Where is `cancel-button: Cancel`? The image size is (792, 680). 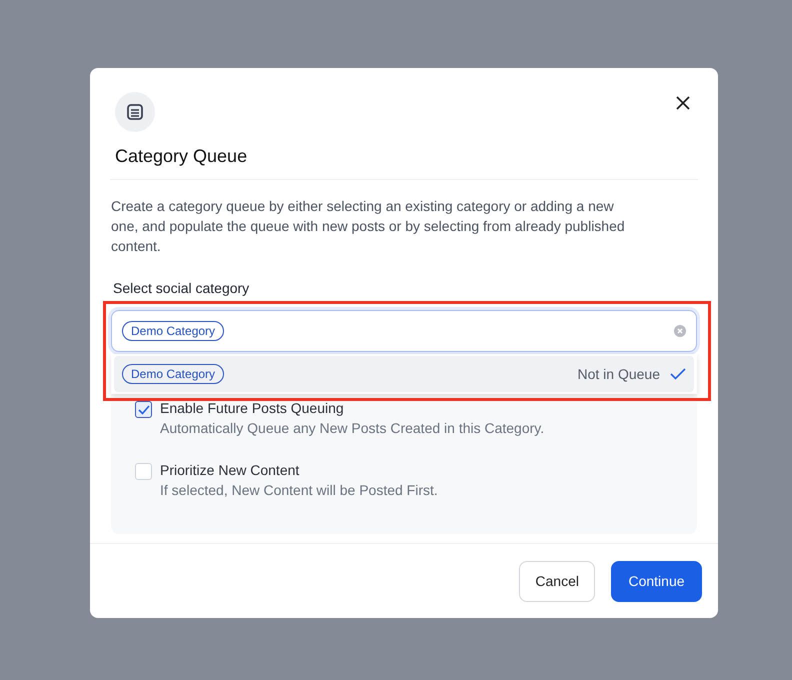
cancel-button: Cancel is located at coordinates (557, 581).